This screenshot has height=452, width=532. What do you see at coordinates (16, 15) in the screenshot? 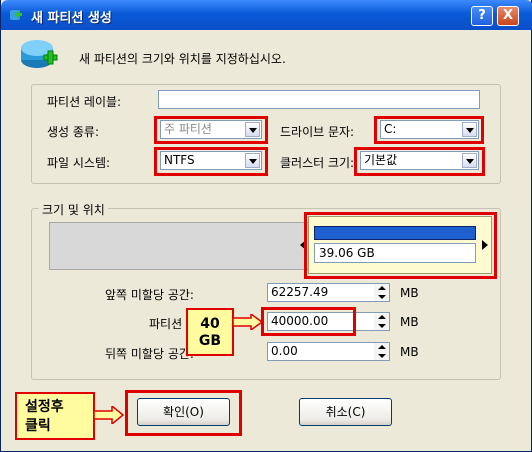
I see `add-partition-icon` at bounding box center [16, 15].